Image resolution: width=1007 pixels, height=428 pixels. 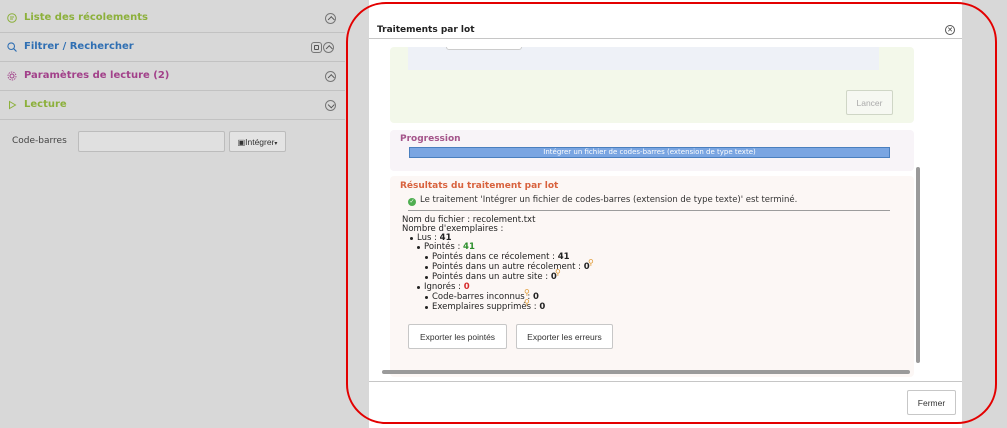 I want to click on modal-footer: Fermer, so click(x=665, y=400).